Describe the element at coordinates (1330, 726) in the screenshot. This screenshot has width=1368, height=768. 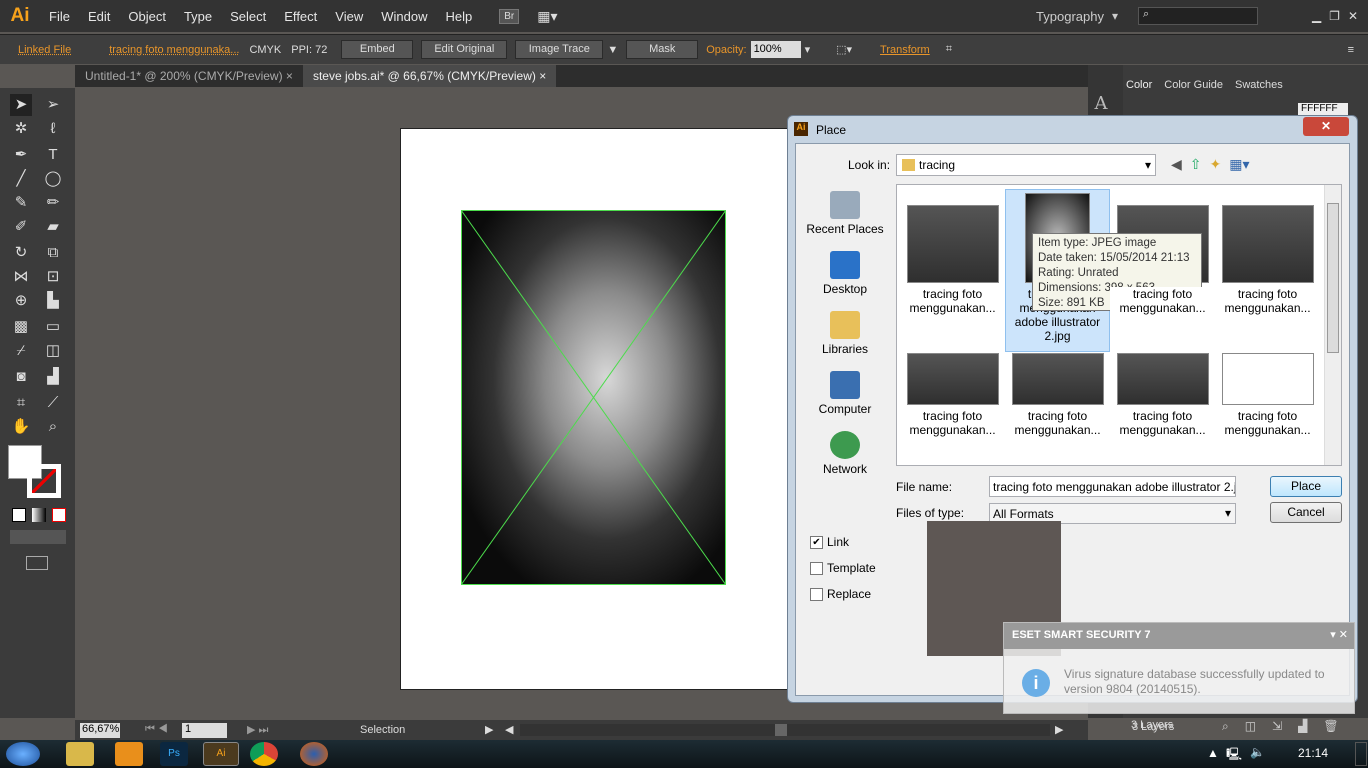
I see `delete-layer-icon: 🗑` at that location.